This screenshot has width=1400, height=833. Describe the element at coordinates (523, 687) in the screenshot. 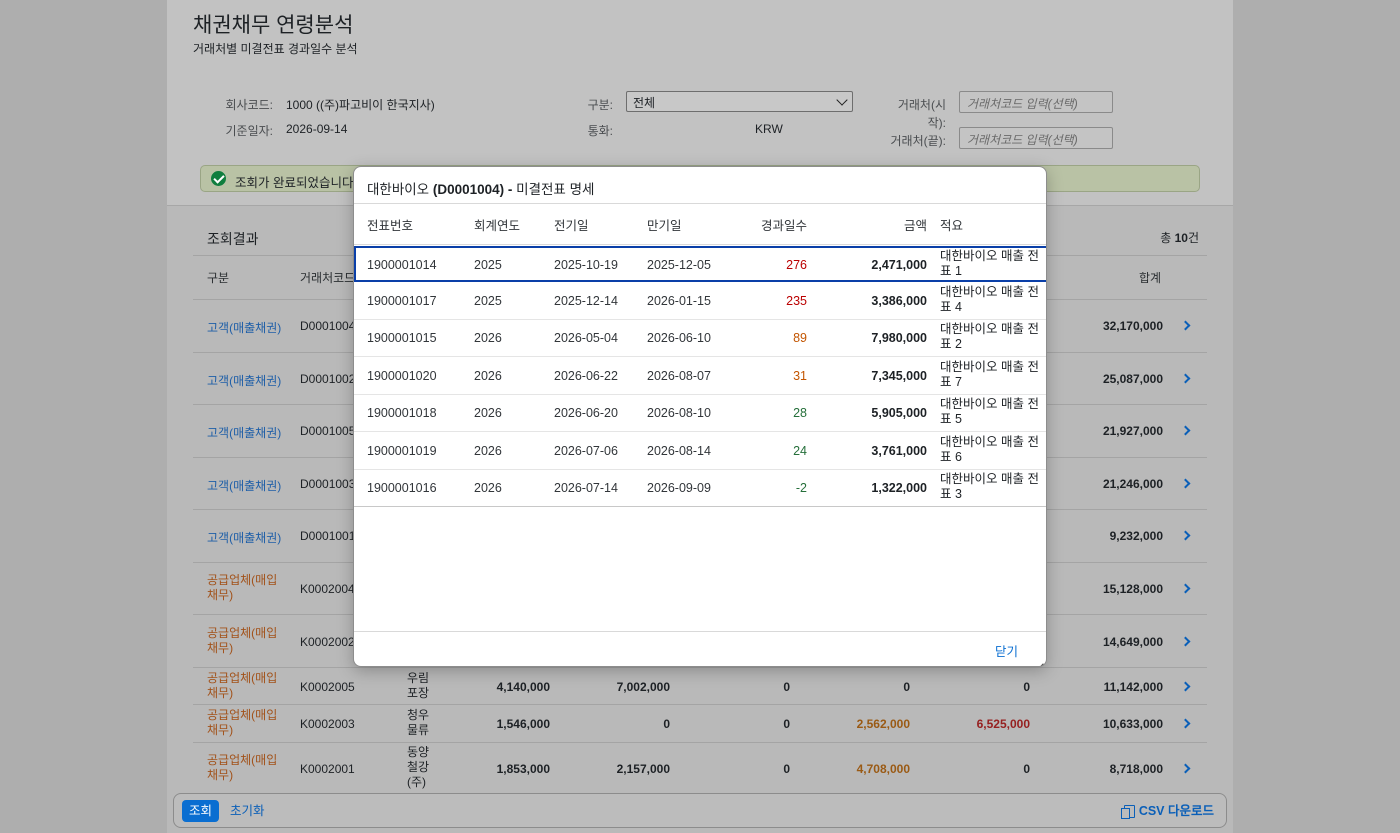

I see `row-bucket-1: 4,140,000` at that location.